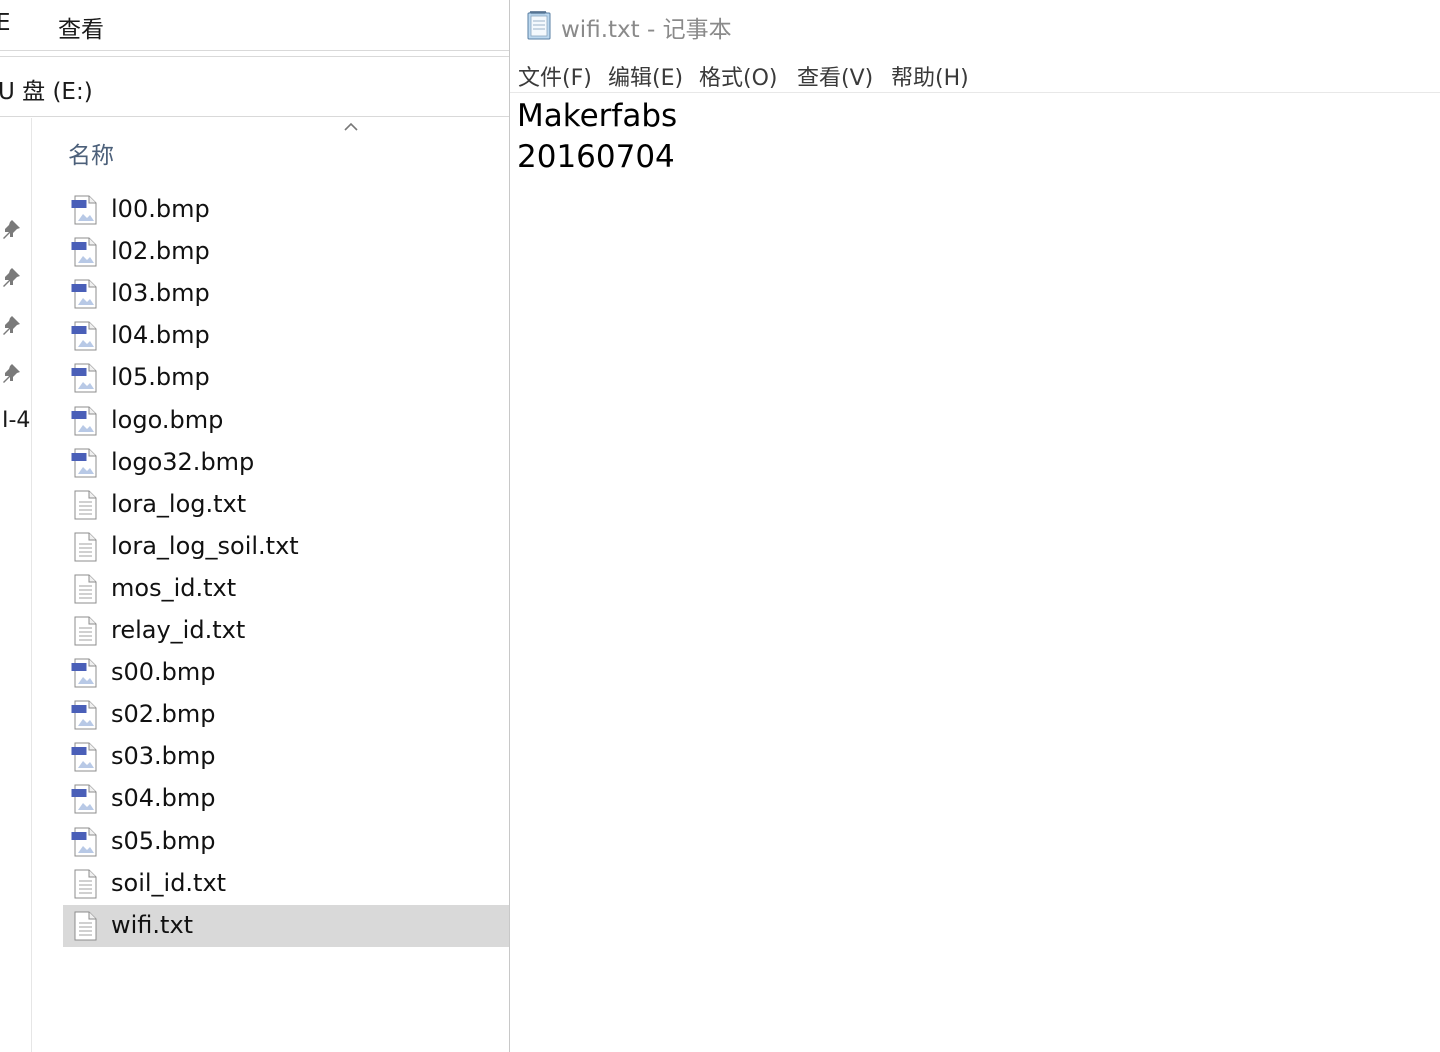 The image size is (1440, 1052). I want to click on file-row: logo.bmp, so click(286, 421).